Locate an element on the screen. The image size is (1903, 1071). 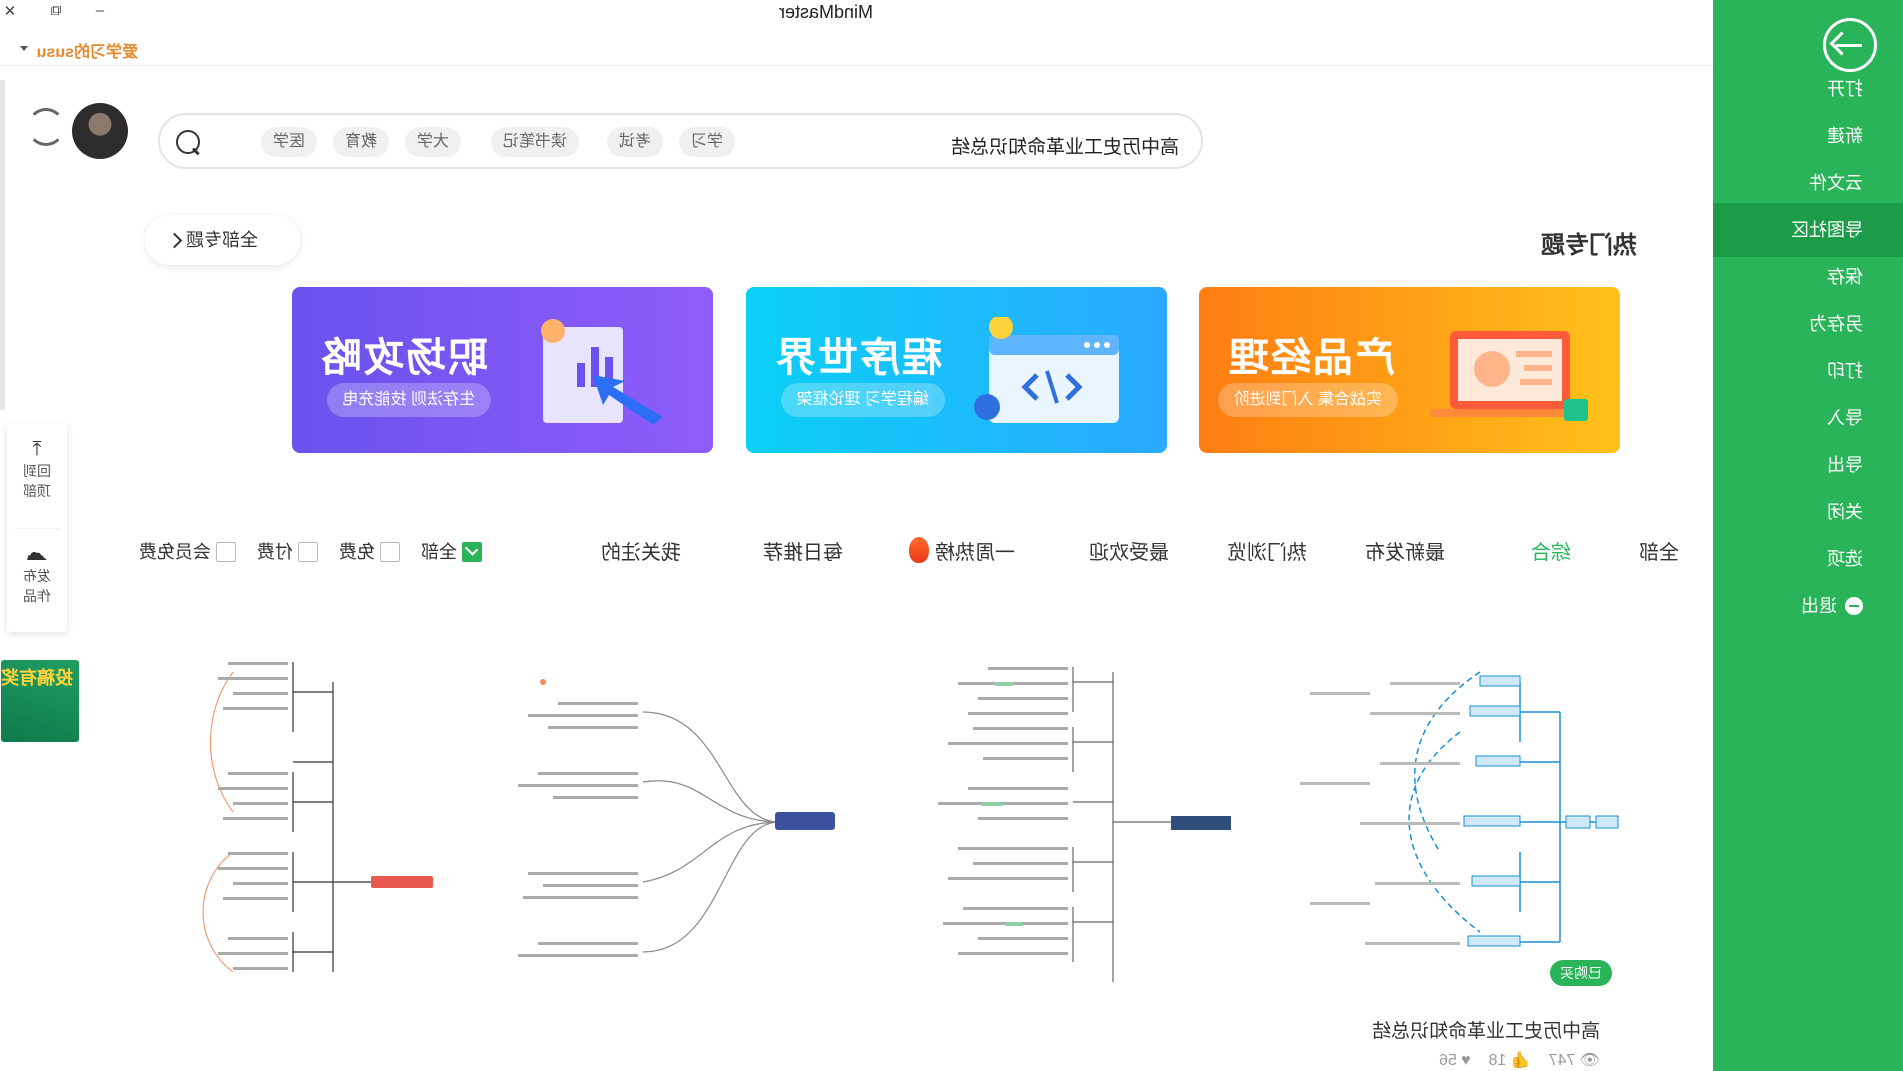
checkbox-checked-icon is located at coordinates (472, 552).